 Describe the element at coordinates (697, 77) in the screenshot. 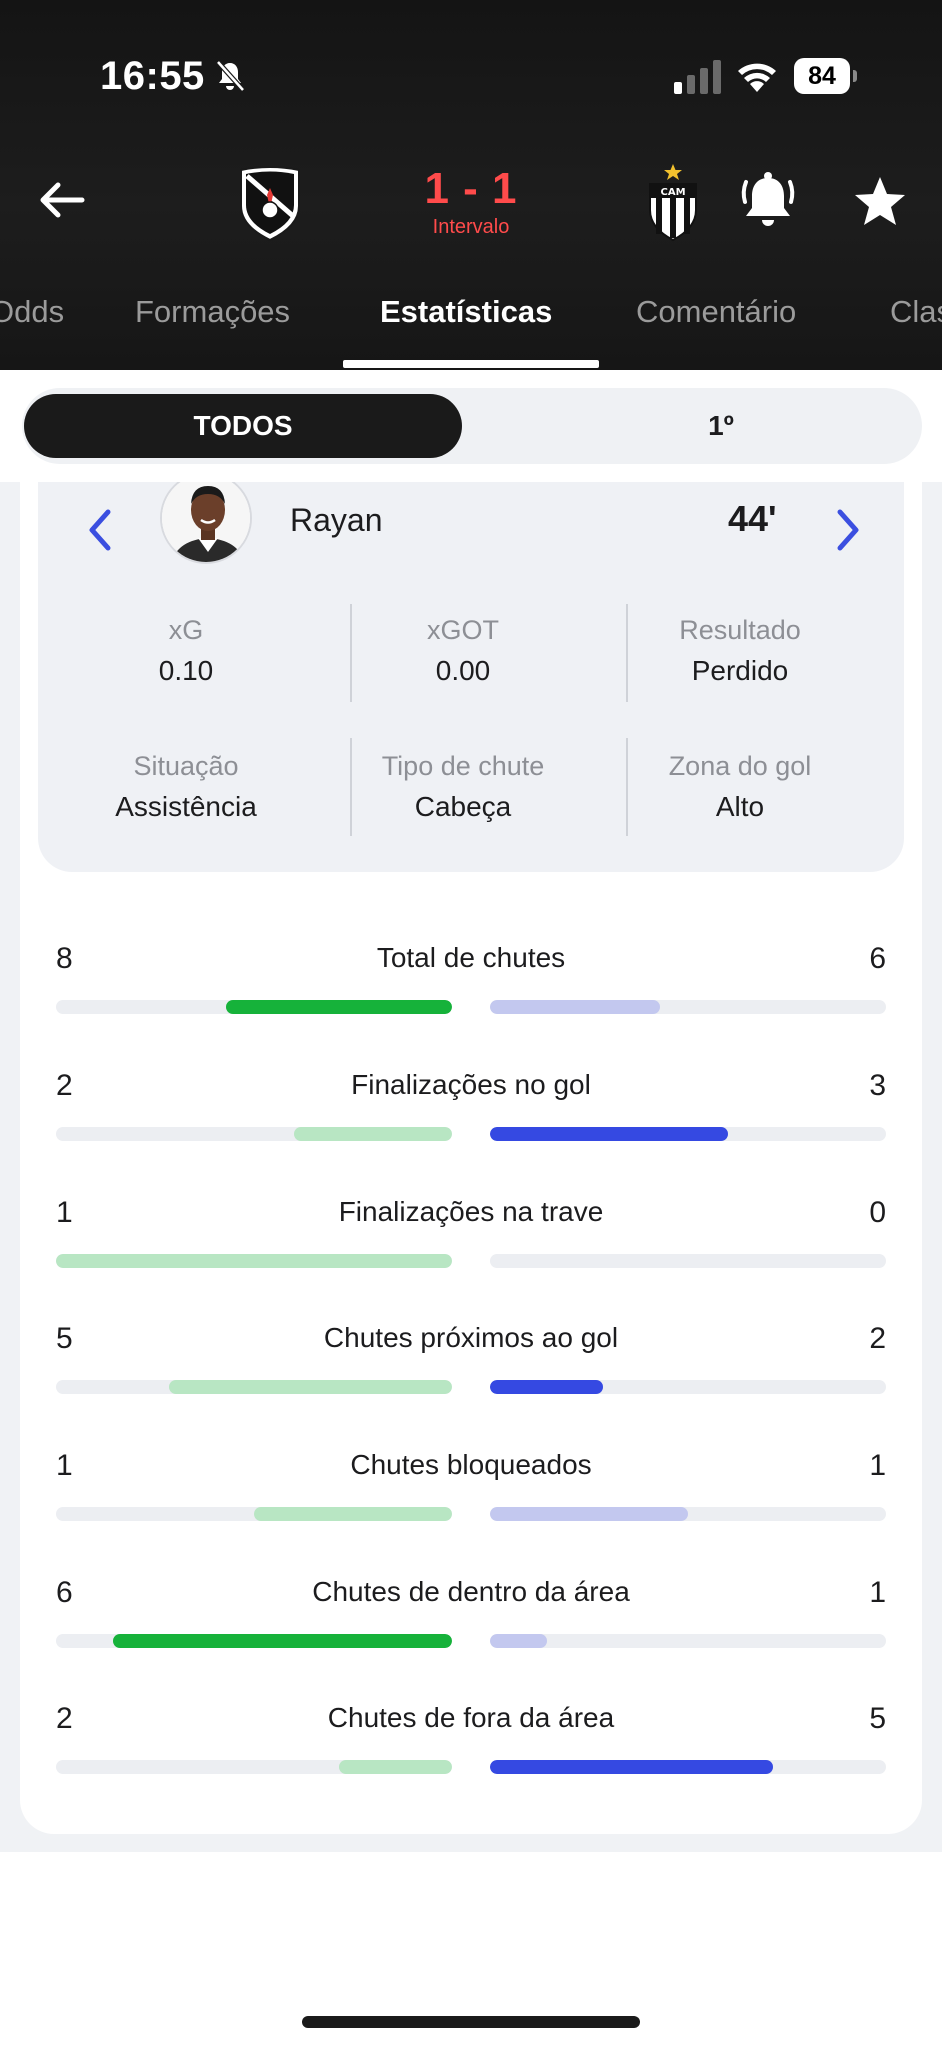

I see `cellular-signal-icon` at that location.